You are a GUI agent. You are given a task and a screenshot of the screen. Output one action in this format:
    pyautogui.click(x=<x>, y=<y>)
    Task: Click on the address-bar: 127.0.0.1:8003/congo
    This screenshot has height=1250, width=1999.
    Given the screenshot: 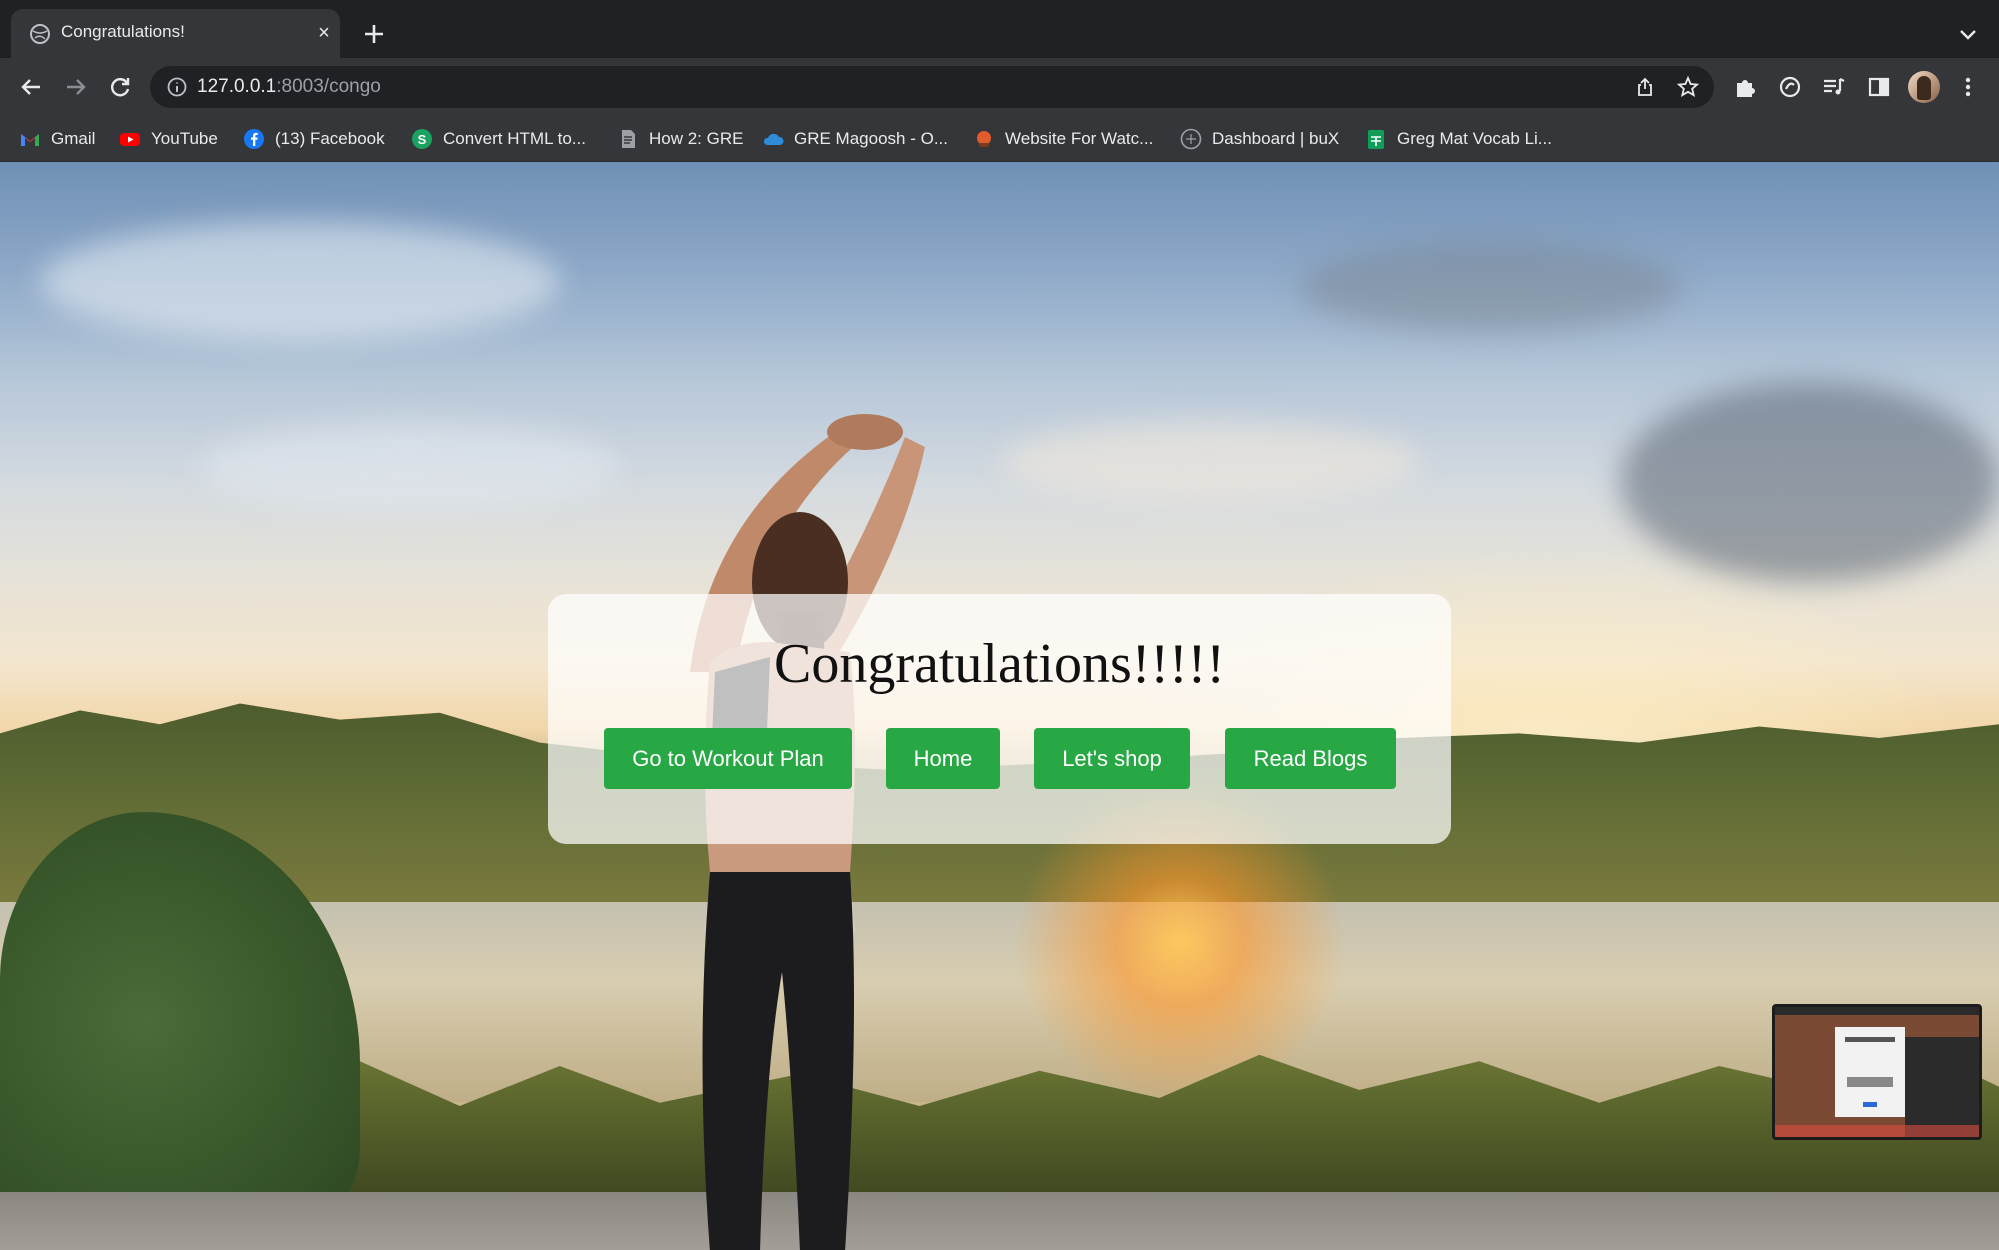 What is the action you would take?
    pyautogui.click(x=932, y=87)
    